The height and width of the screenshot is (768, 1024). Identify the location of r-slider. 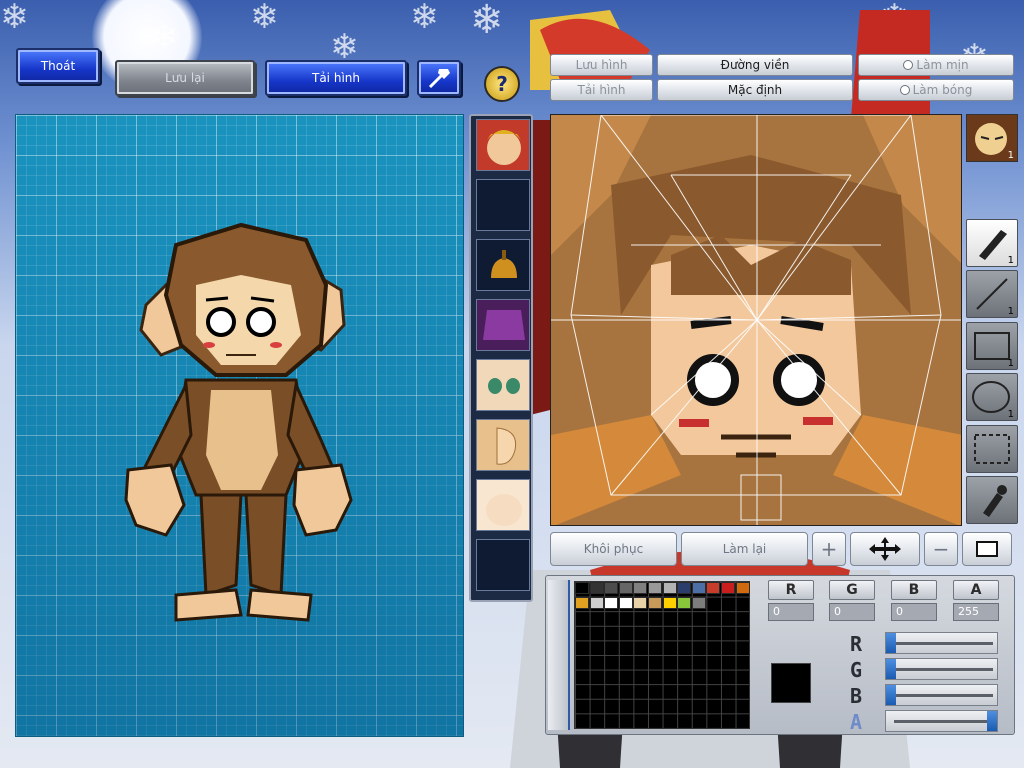
(941, 643).